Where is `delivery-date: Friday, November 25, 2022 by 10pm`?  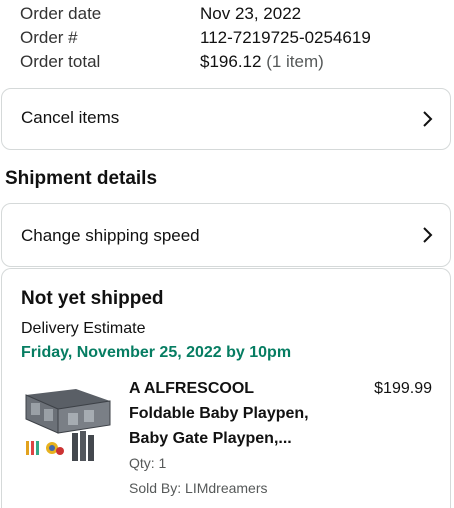 delivery-date: Friday, November 25, 2022 by 10pm is located at coordinates (156, 352).